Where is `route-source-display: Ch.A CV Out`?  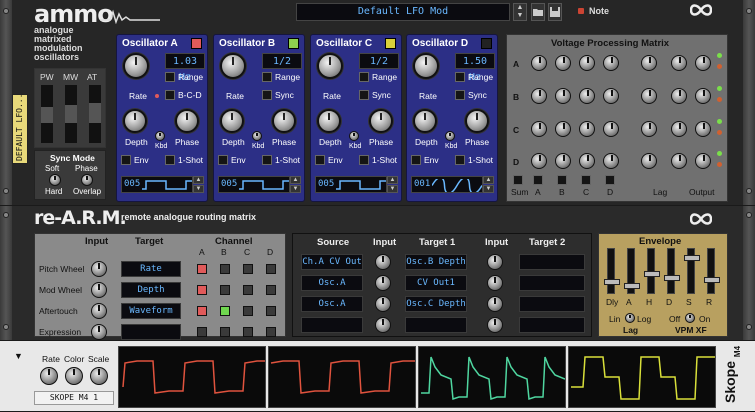
route-source-display: Ch.A CV Out is located at coordinates (332, 262).